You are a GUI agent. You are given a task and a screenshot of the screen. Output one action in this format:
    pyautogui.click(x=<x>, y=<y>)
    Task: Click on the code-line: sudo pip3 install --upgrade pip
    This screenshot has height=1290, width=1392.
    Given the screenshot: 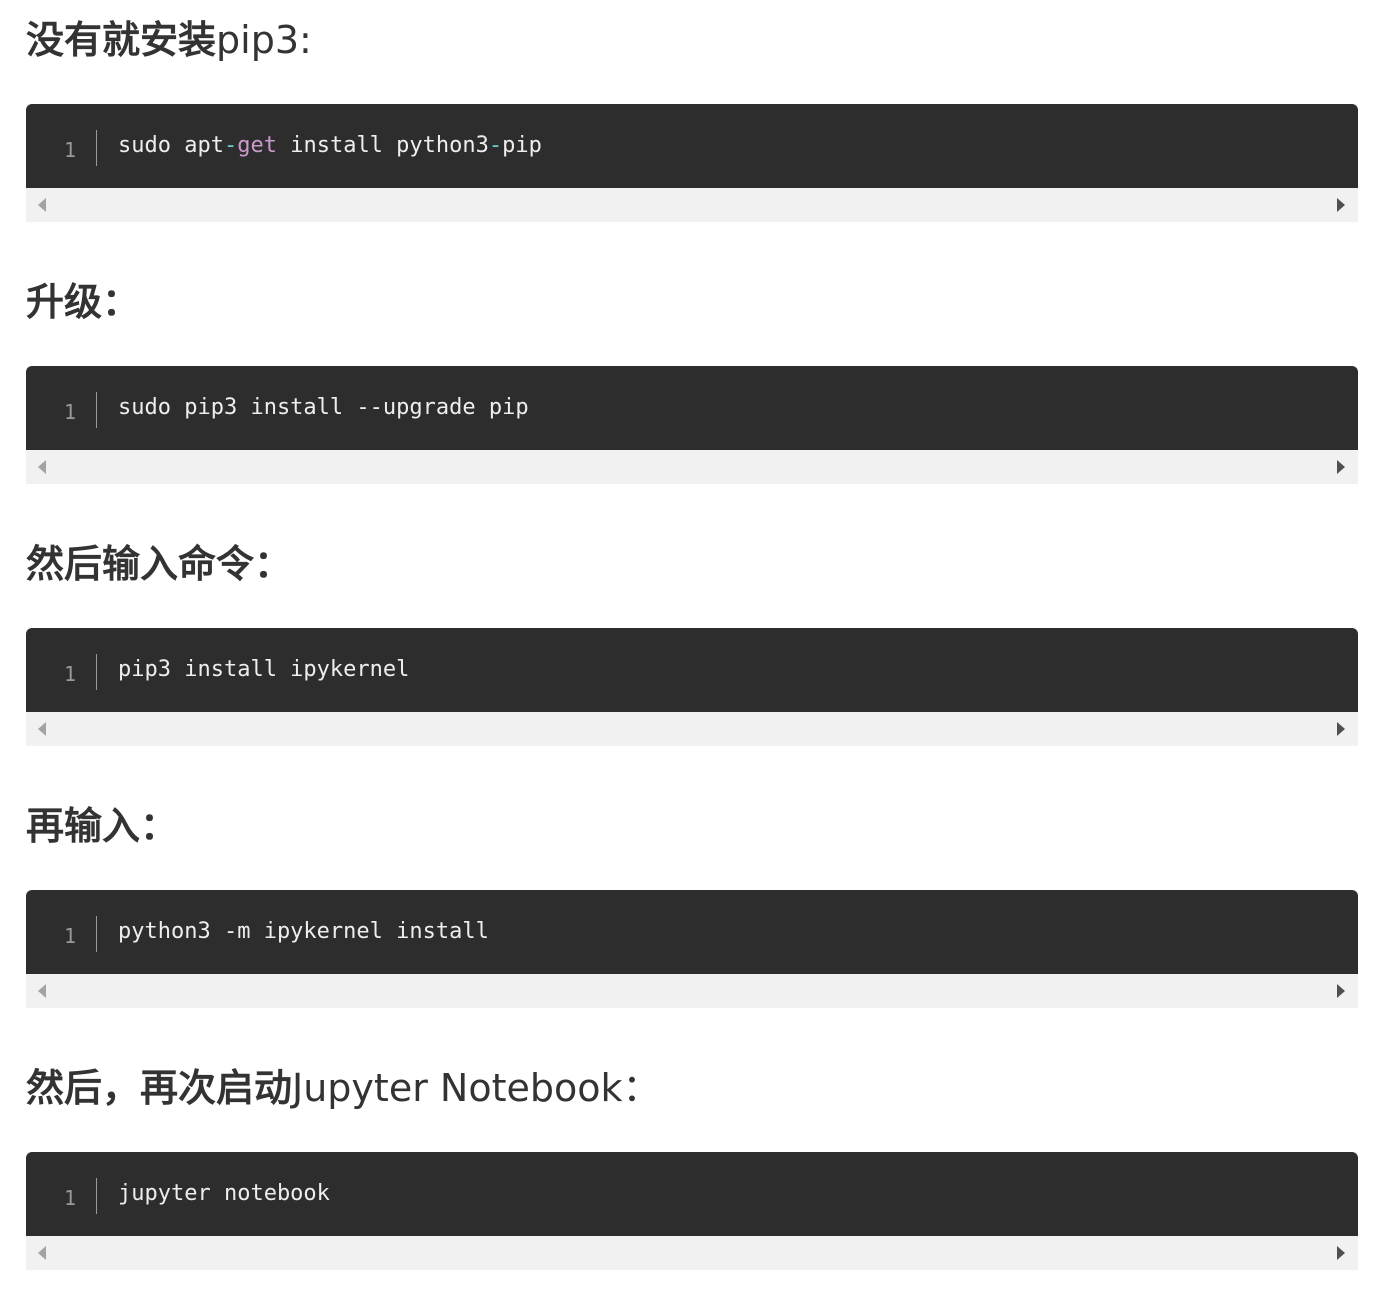 What is the action you would take?
    pyautogui.click(x=323, y=408)
    